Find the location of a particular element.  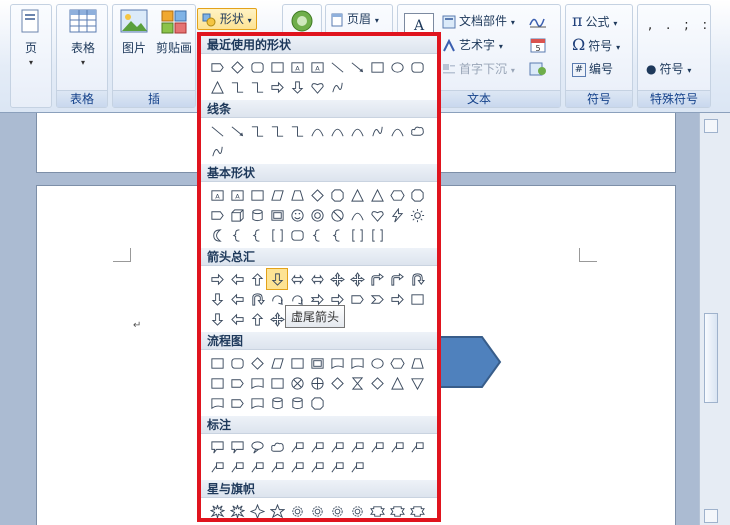

shape-chevron-icon is located at coordinates (377, 299).